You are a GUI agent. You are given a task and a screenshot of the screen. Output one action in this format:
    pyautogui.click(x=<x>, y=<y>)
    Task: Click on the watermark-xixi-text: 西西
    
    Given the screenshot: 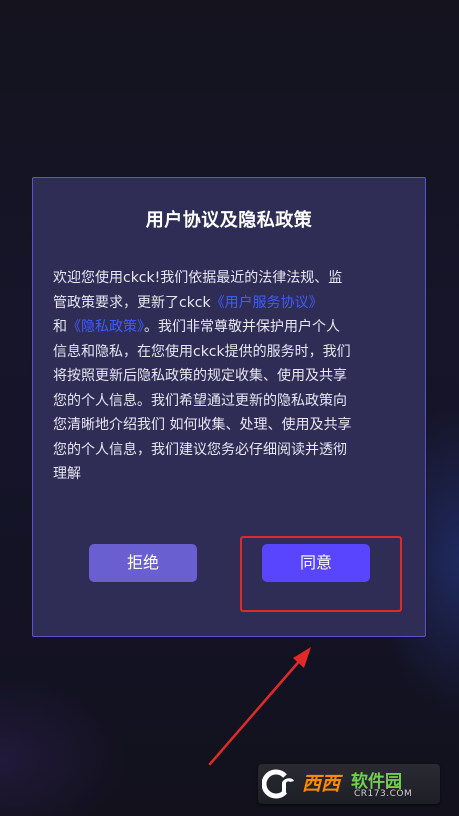 What is the action you would take?
    pyautogui.click(x=321, y=784)
    